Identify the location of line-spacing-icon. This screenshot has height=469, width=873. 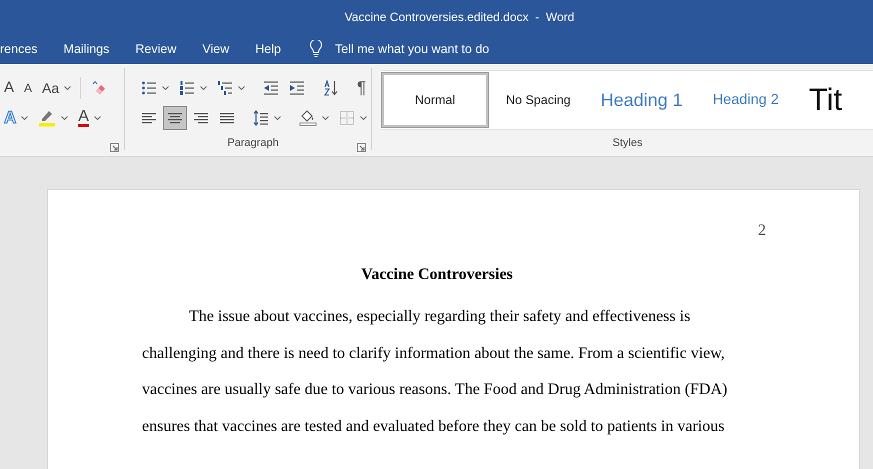
(261, 118).